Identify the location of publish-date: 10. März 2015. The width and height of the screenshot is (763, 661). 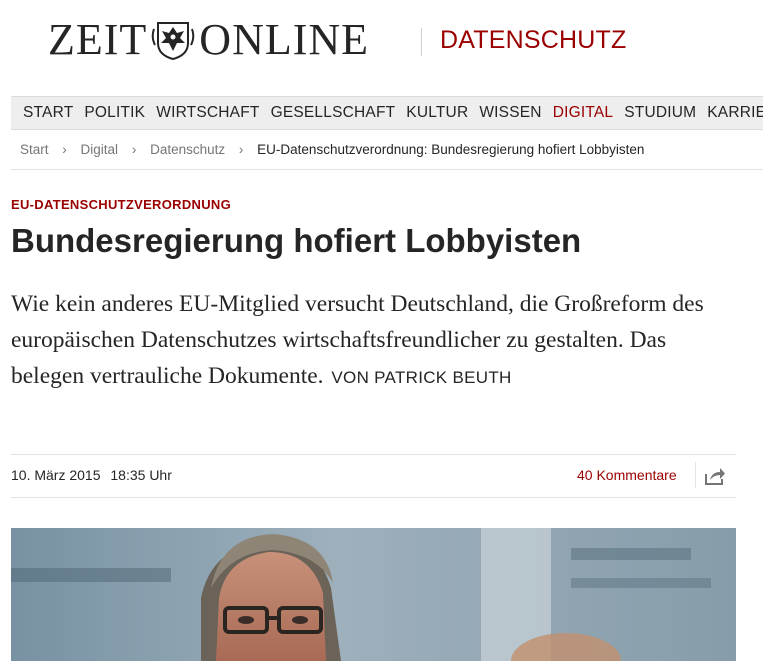
(56, 475).